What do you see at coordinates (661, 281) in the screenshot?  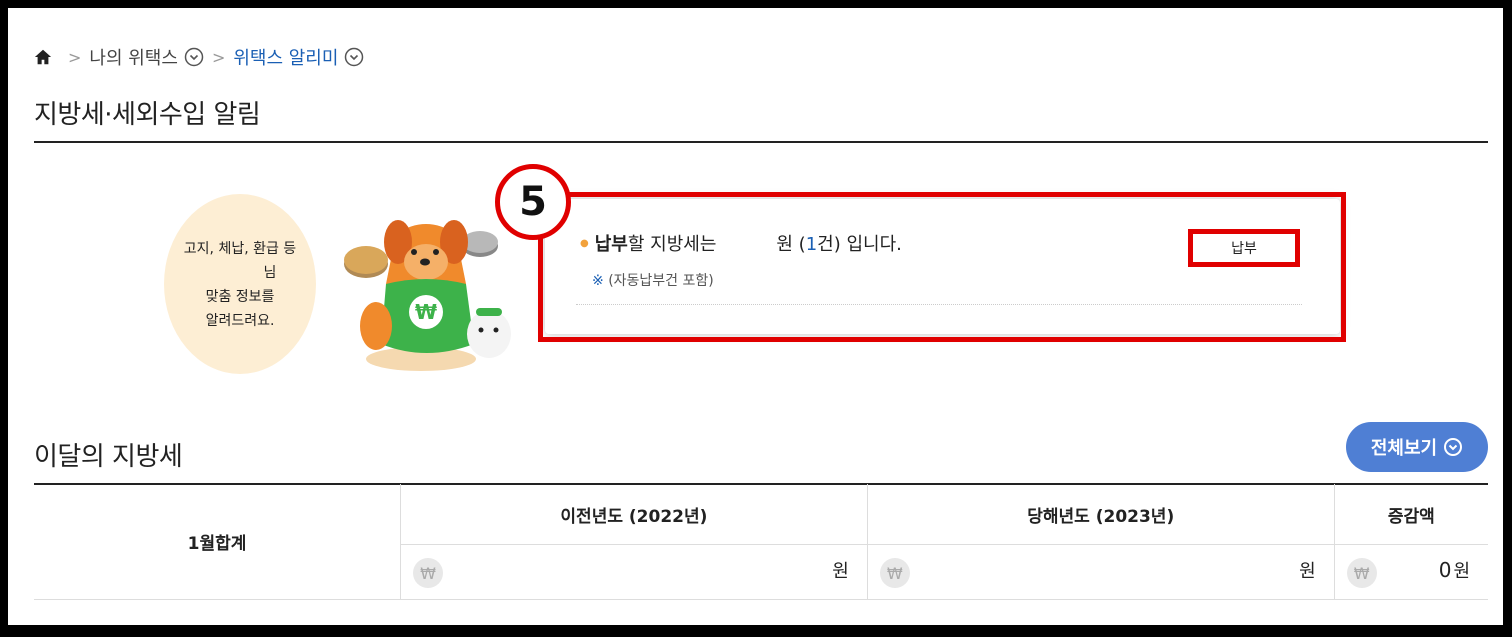 I see `note-text: (자동납부건 포함)` at bounding box center [661, 281].